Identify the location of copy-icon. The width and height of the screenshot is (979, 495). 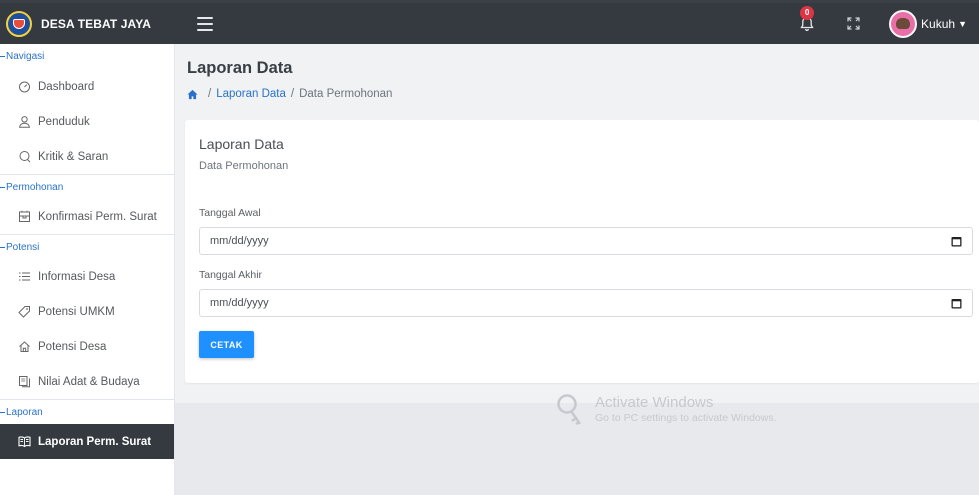
(24, 382).